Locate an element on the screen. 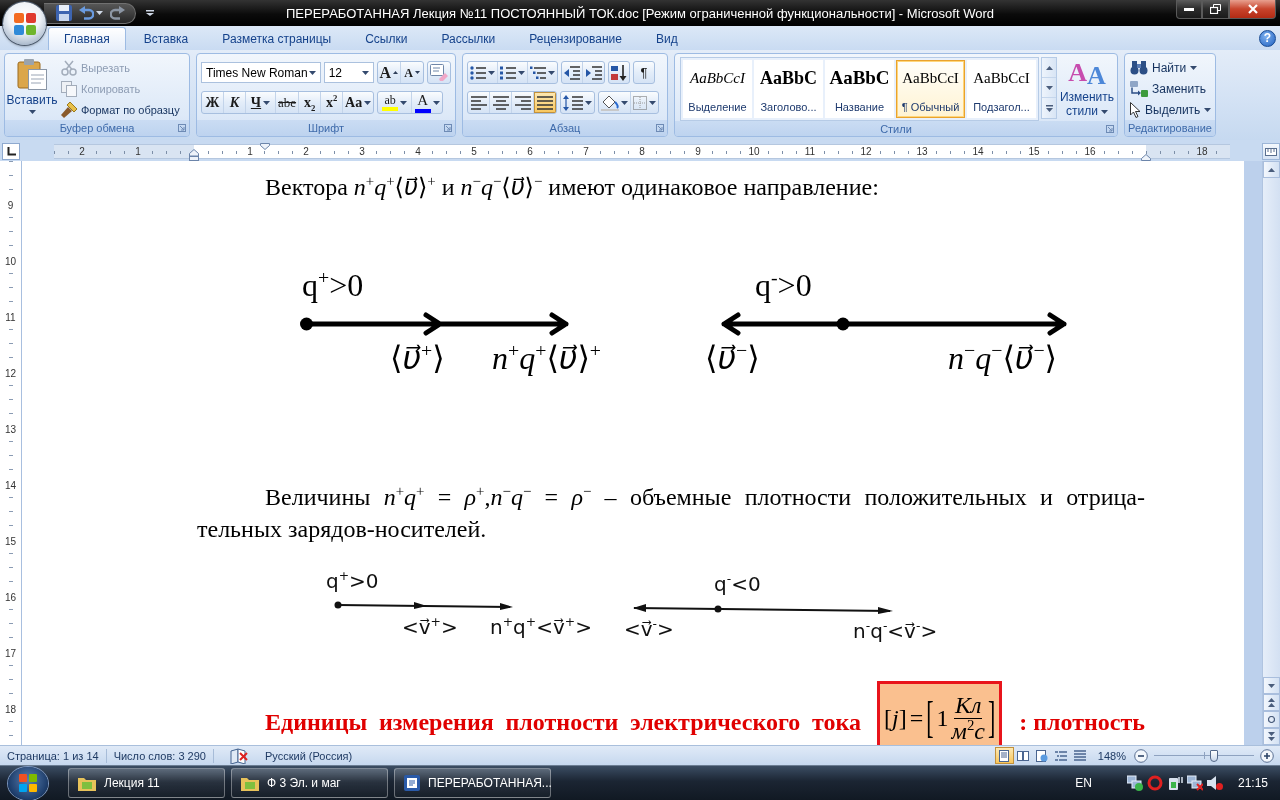 This screenshot has width=1280, height=800. power-icon is located at coordinates (1174, 783).